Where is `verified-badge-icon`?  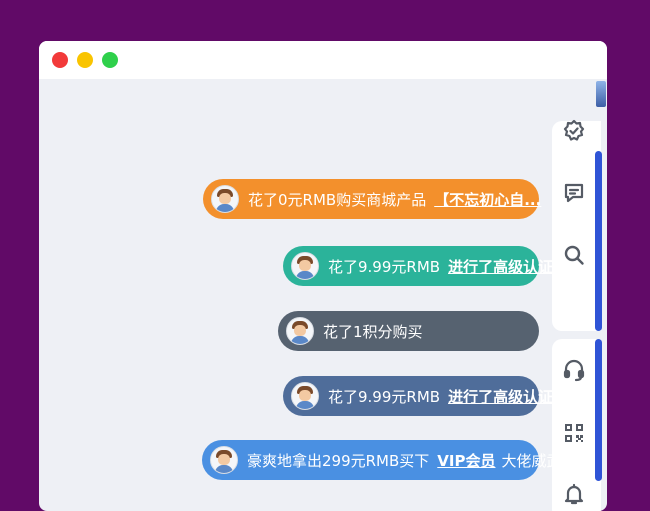 verified-badge-icon is located at coordinates (574, 131).